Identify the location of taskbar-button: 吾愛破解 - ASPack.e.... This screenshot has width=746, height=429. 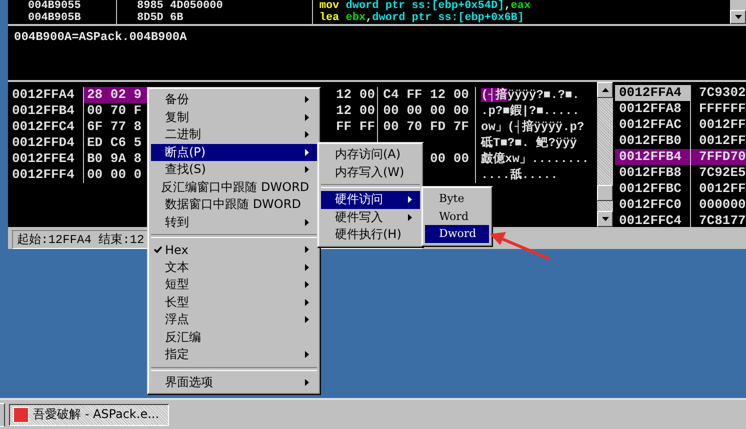
(89, 415).